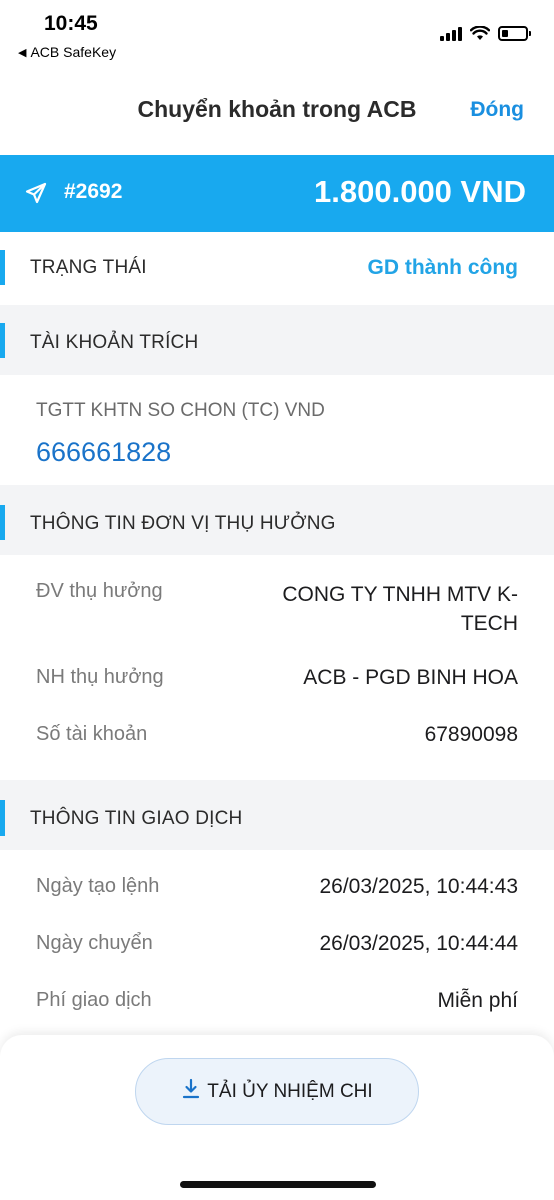  I want to click on download-payment-order-button: TẢI ỦY NHIỆM CHI, so click(277, 1091).